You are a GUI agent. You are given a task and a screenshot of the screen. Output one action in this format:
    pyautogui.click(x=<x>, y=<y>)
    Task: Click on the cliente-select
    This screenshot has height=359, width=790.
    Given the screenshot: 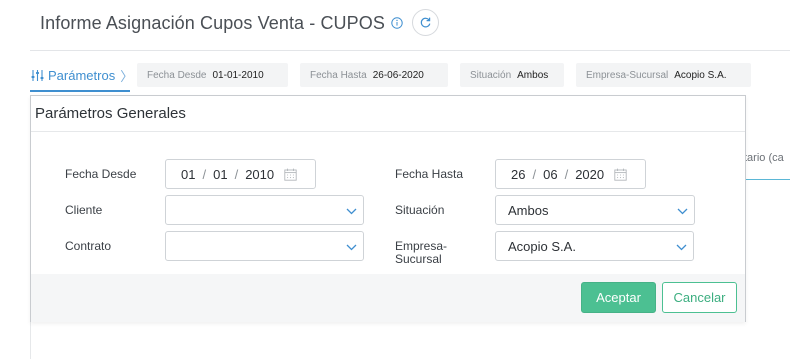 What is the action you would take?
    pyautogui.click(x=264, y=210)
    